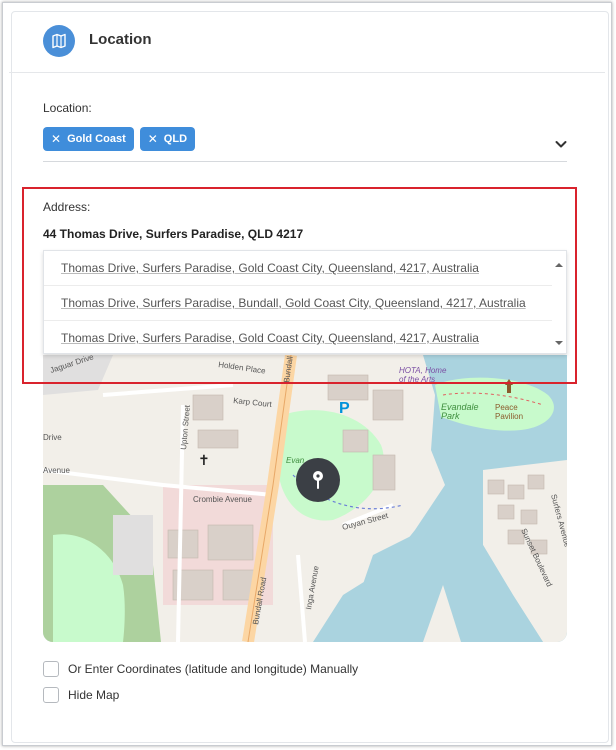 Image resolution: width=616 pixels, height=750 pixels. I want to click on location-select-underline, so click(305, 161).